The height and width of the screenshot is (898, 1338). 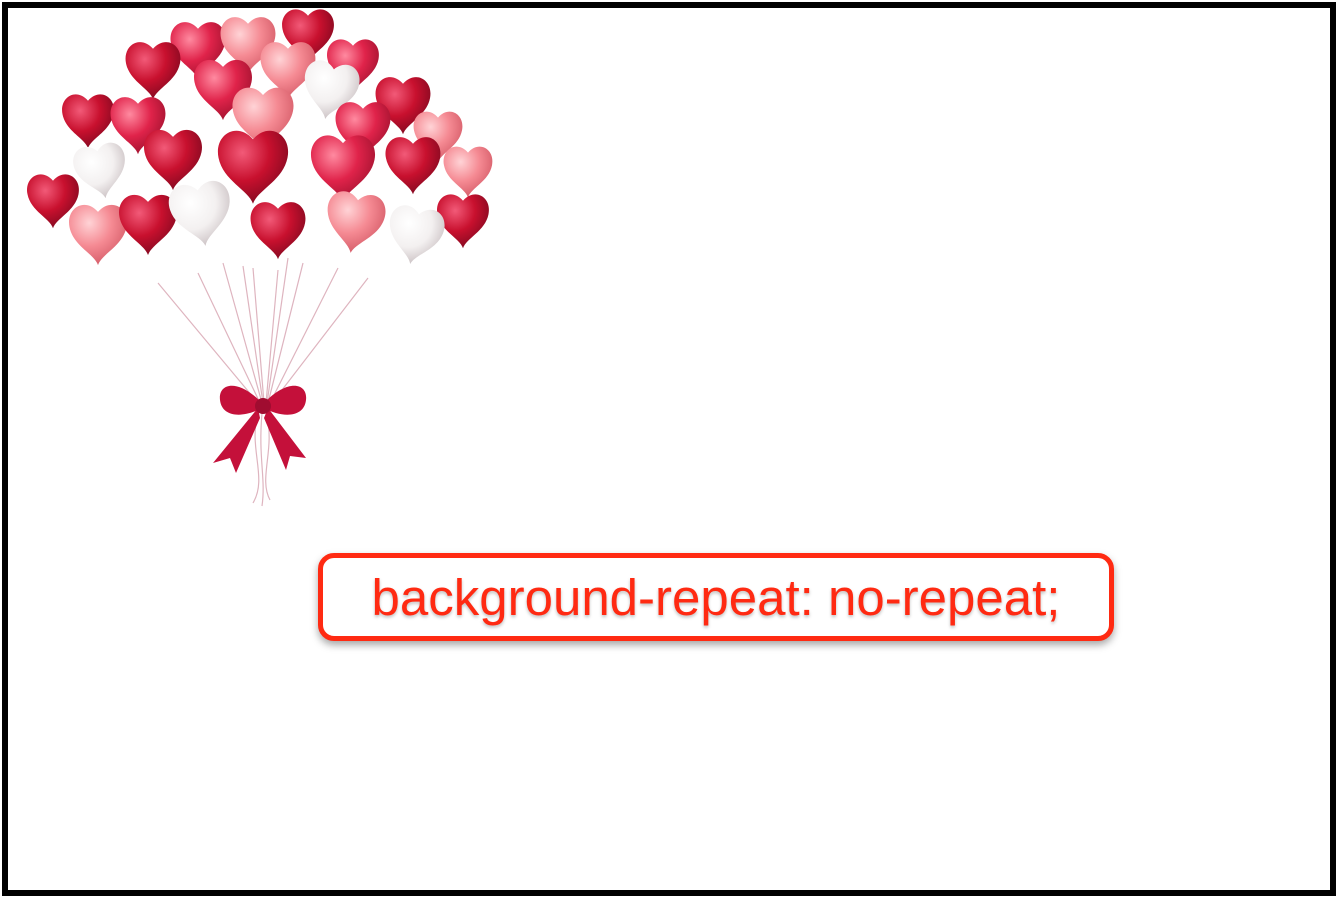 What do you see at coordinates (263, 382) in the screenshot?
I see `balloon-strings` at bounding box center [263, 382].